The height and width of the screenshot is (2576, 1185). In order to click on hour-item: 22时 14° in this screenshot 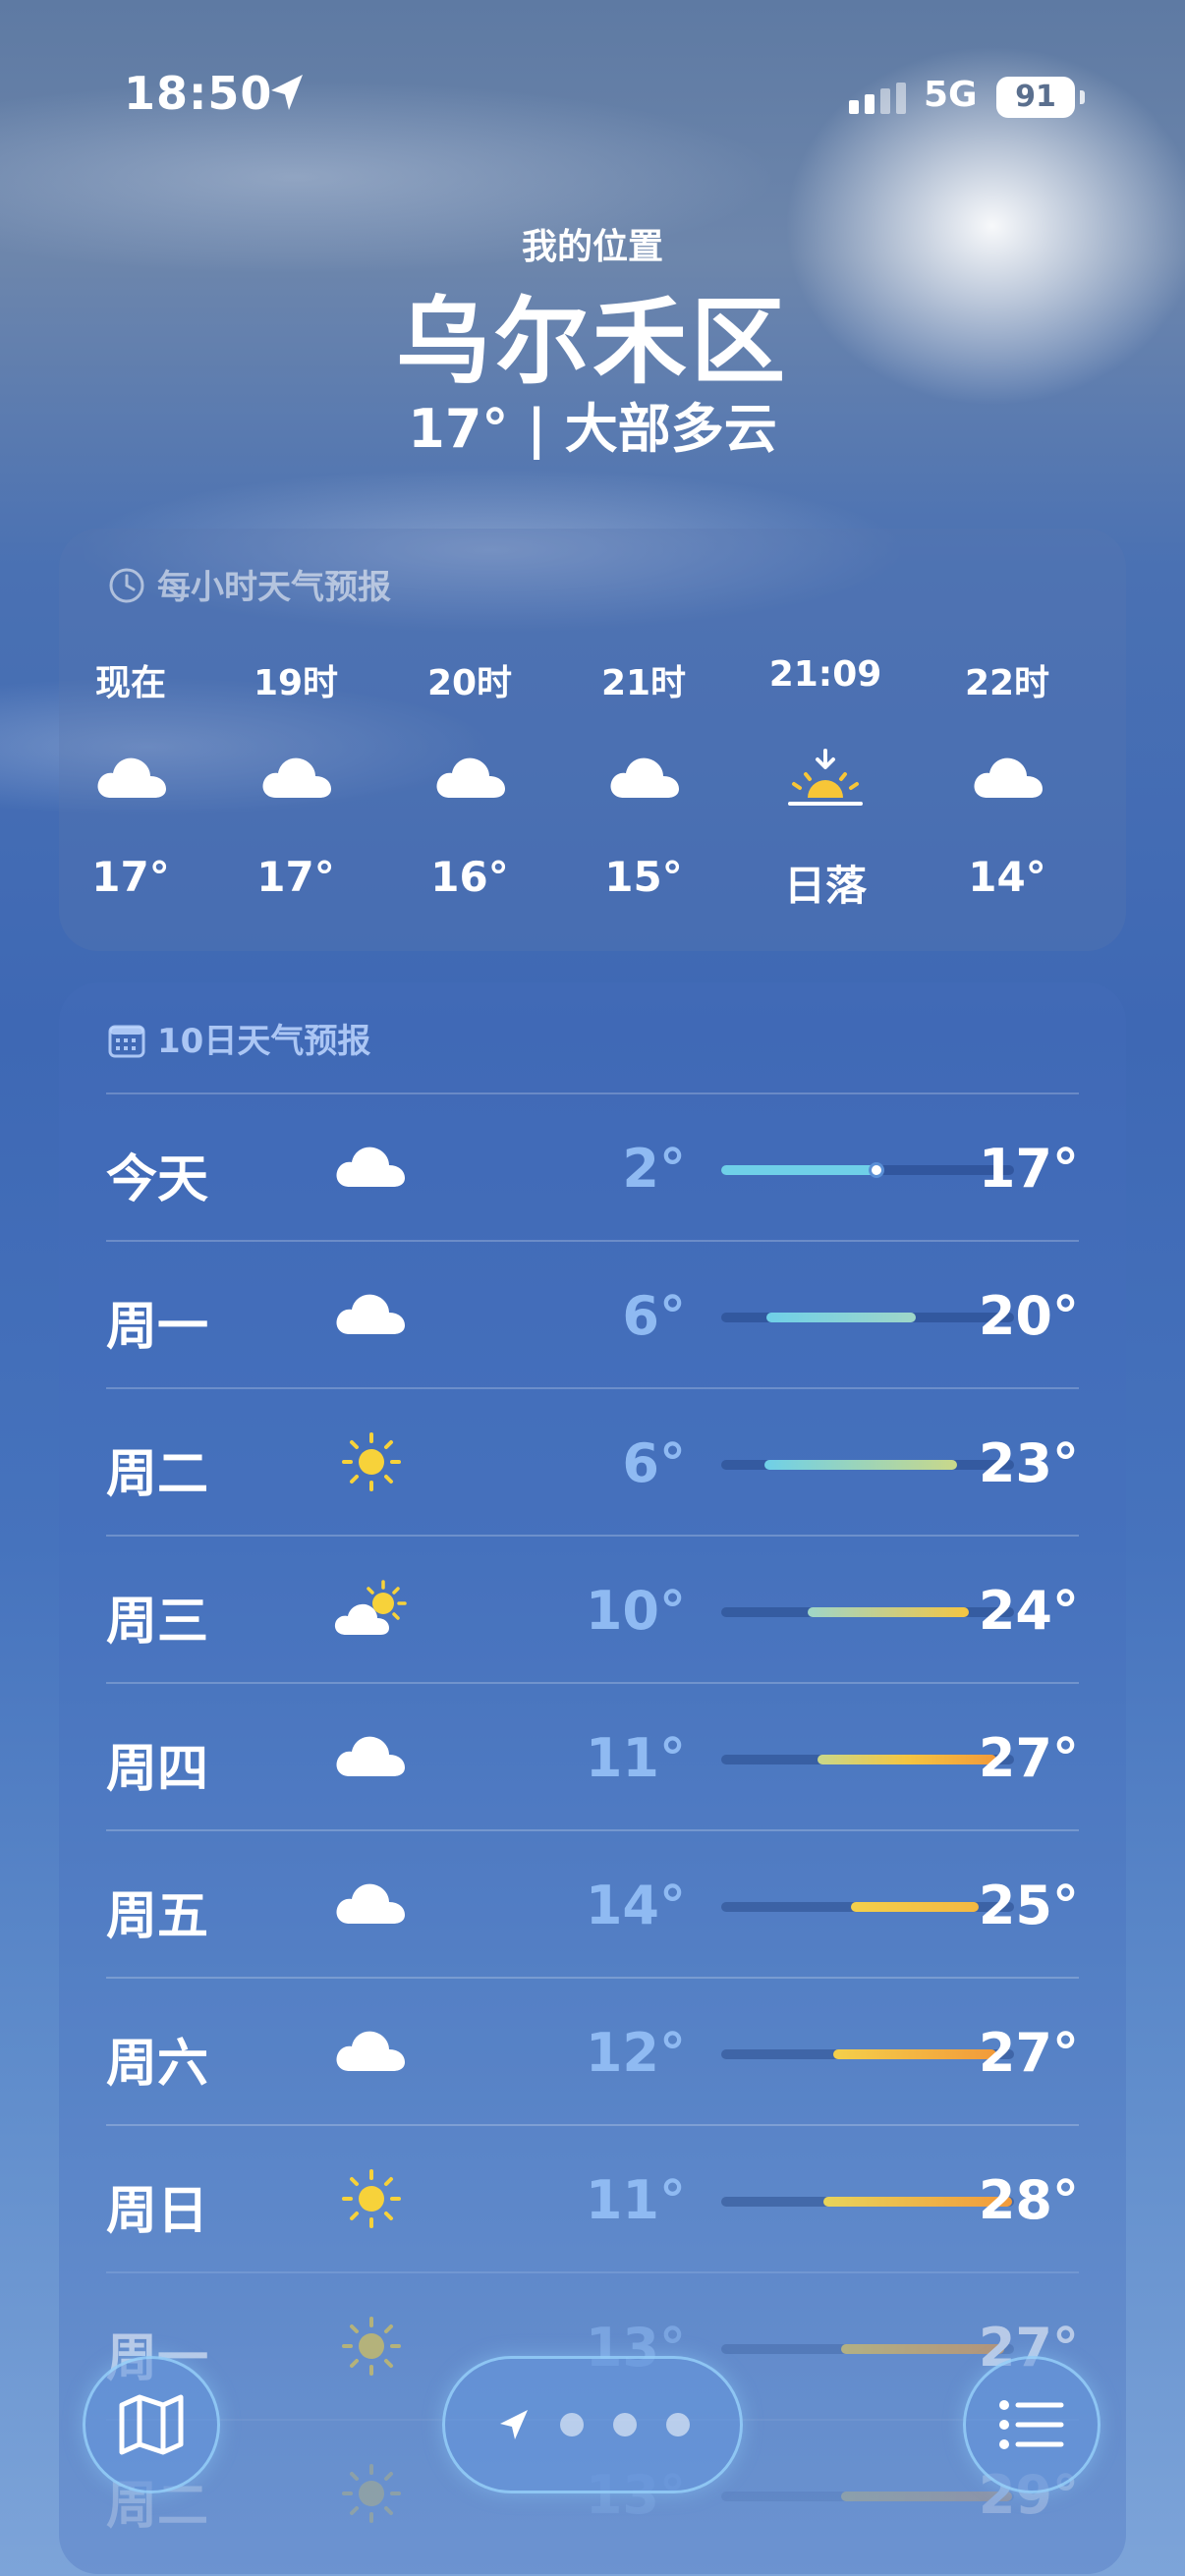, I will do `click(1008, 777)`.